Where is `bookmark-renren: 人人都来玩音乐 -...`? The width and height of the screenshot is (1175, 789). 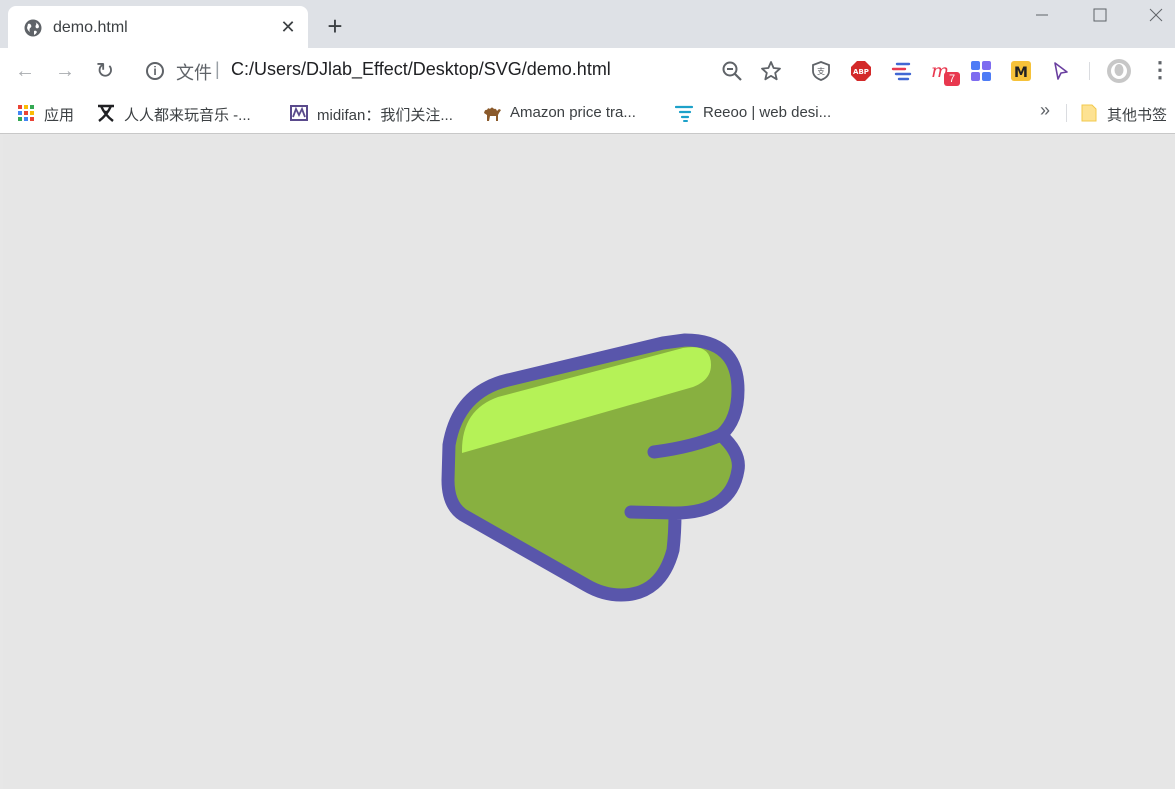
bookmark-renren: 人人都来玩音乐 -... is located at coordinates (186, 113).